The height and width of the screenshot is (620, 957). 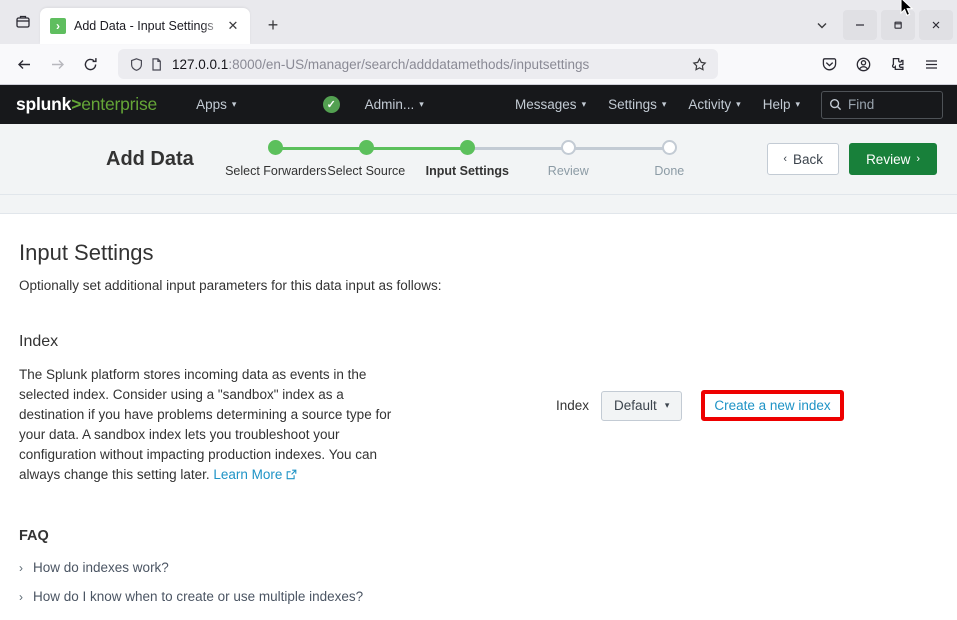 What do you see at coordinates (822, 25) in the screenshot?
I see `chevron-down-icon` at bounding box center [822, 25].